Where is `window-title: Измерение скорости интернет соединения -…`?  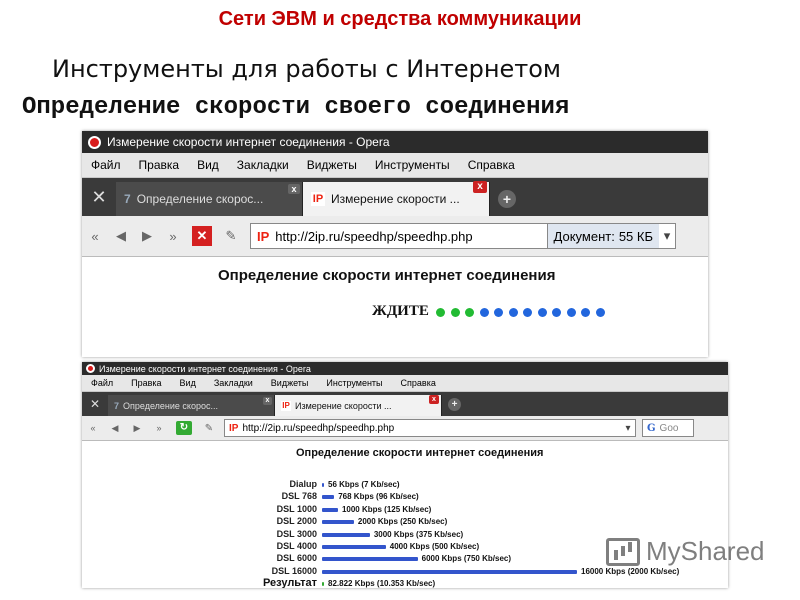 window-title: Измерение скорости интернет соединения -… is located at coordinates (248, 142).